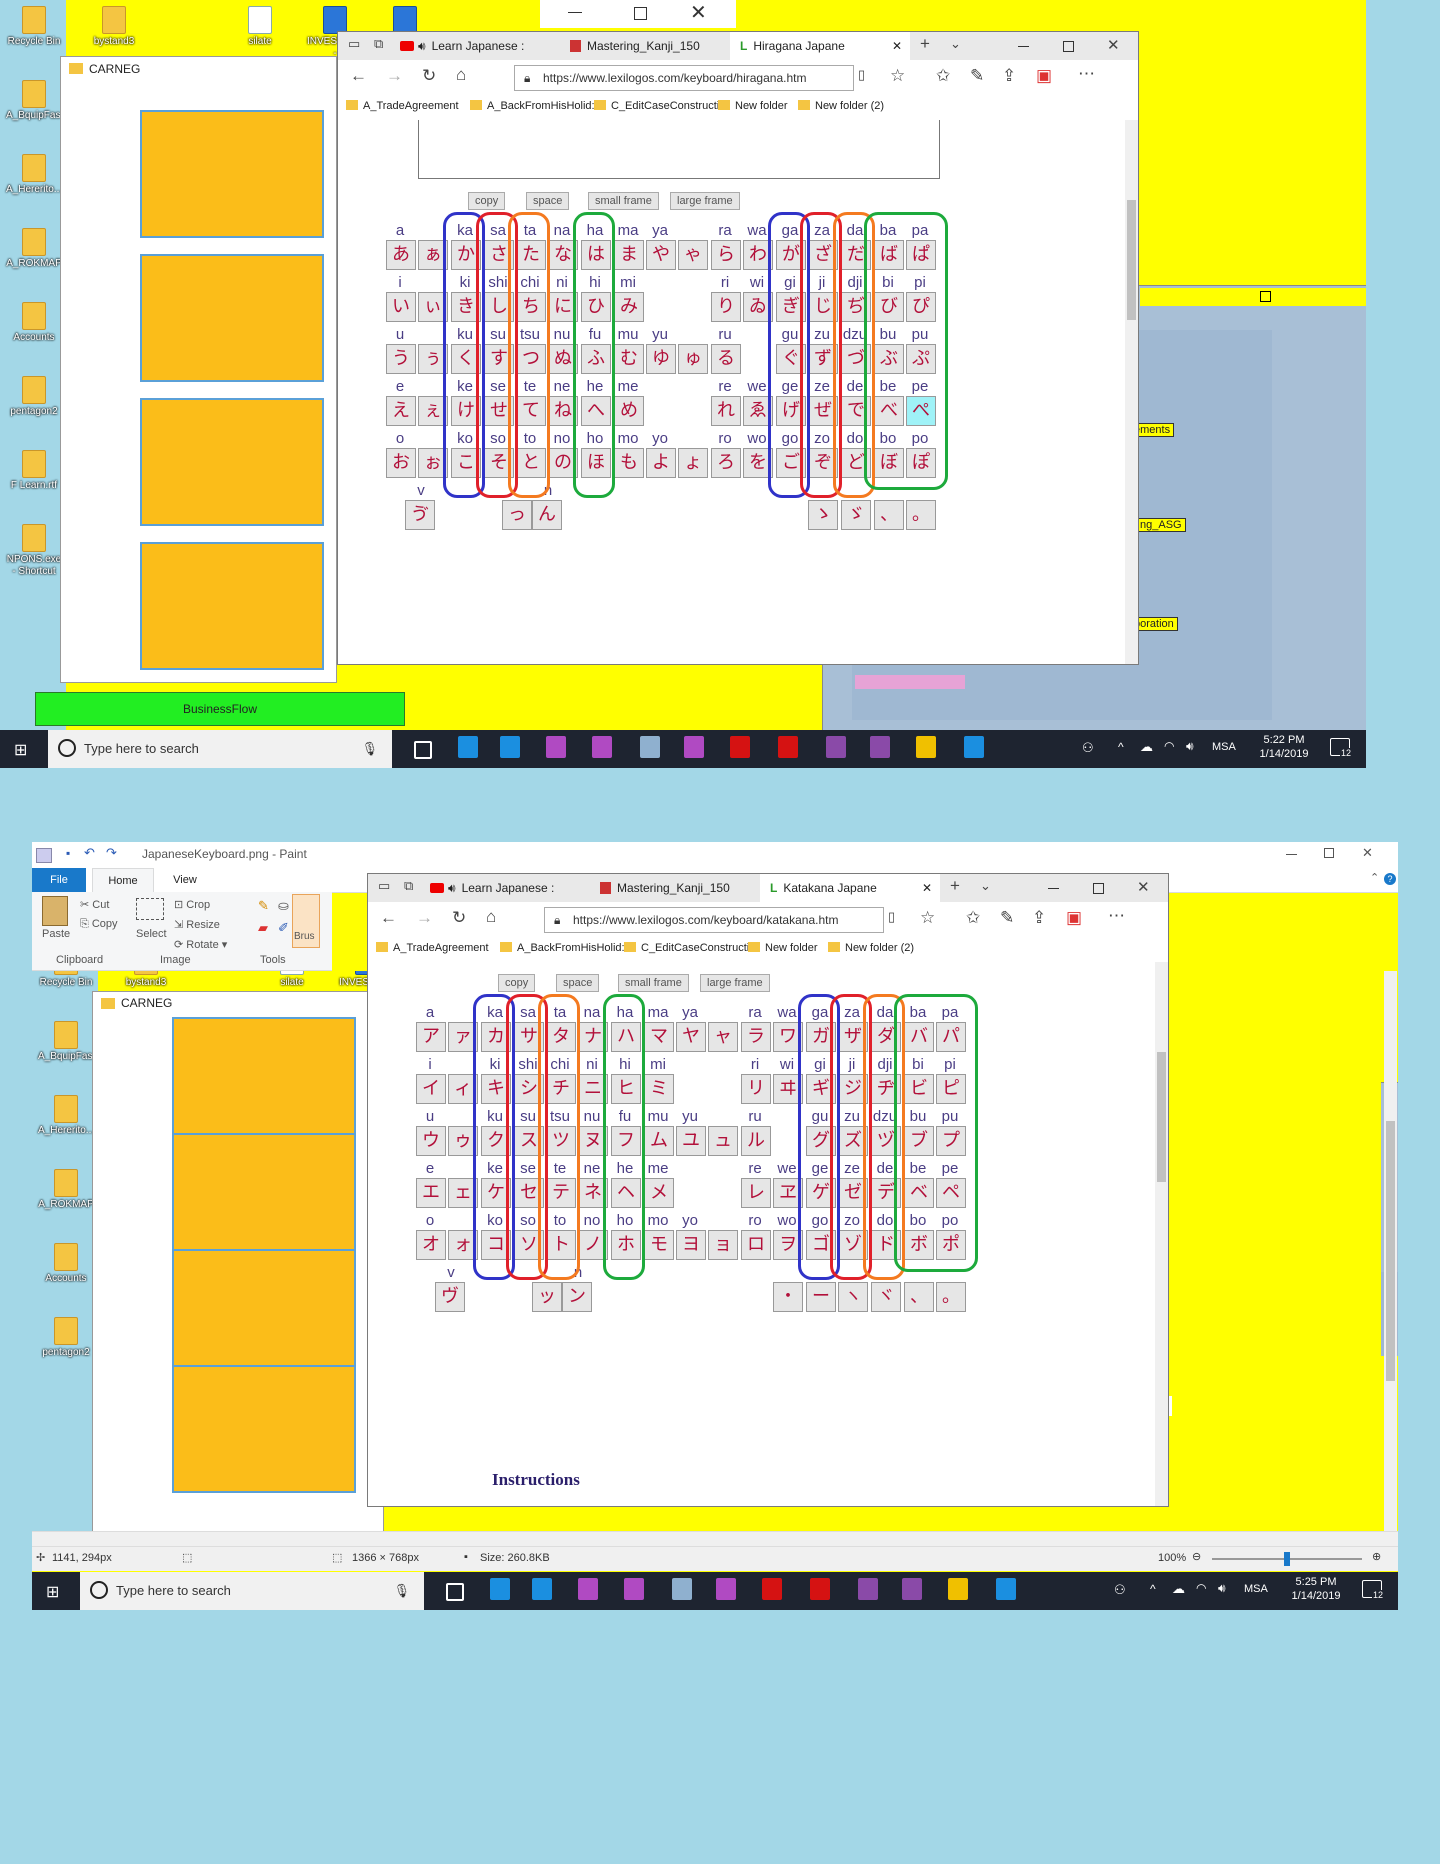 This screenshot has width=1440, height=1864. What do you see at coordinates (408, 886) in the screenshot?
I see `tab-preview-icon: ⧉` at bounding box center [408, 886].